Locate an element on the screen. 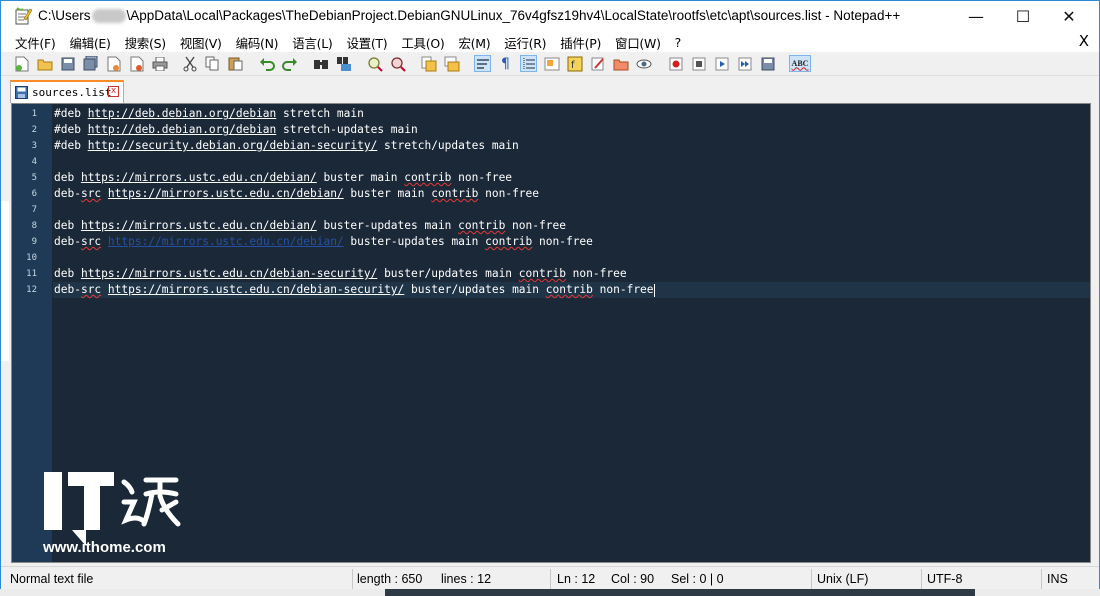 This screenshot has width=1100, height=596. spell-check-icon: ABC is located at coordinates (800, 63).